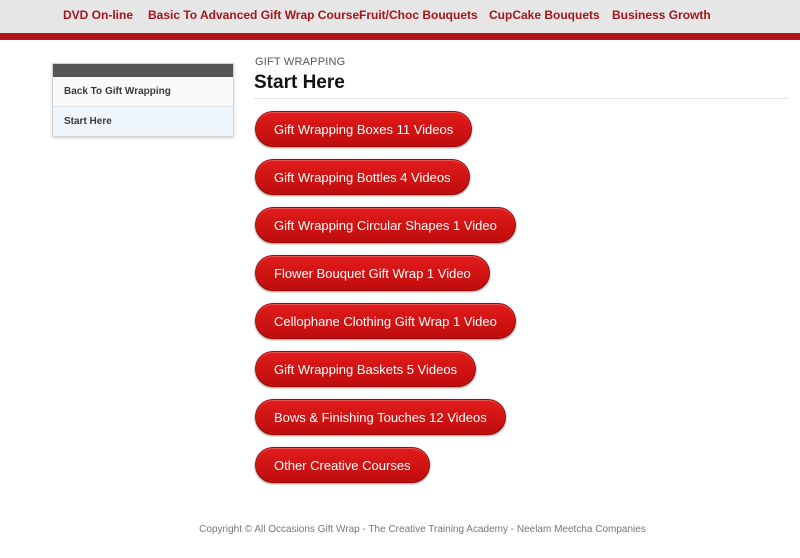 The image size is (800, 558). What do you see at coordinates (385, 321) in the screenshot?
I see `cellophane-clothing-gift-wrap-button: Cellophane Clothing Gift Wrap 1 Video` at bounding box center [385, 321].